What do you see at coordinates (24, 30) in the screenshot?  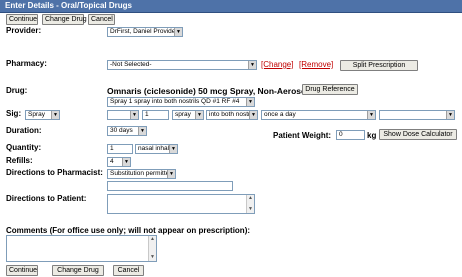 I see `provider-label: Provider:` at bounding box center [24, 30].